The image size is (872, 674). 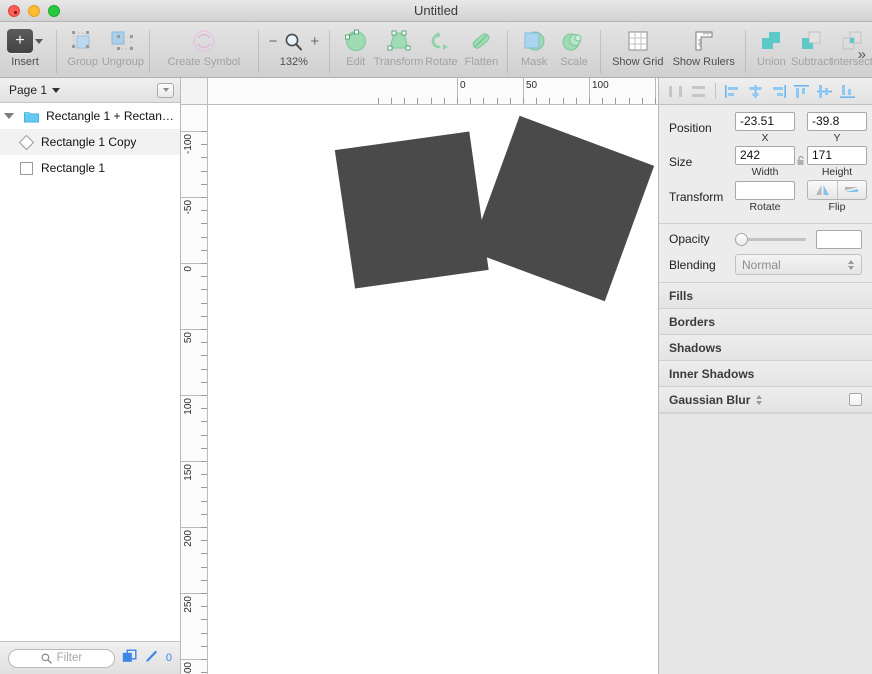 I want to click on align-right-icon, so click(x=778, y=91).